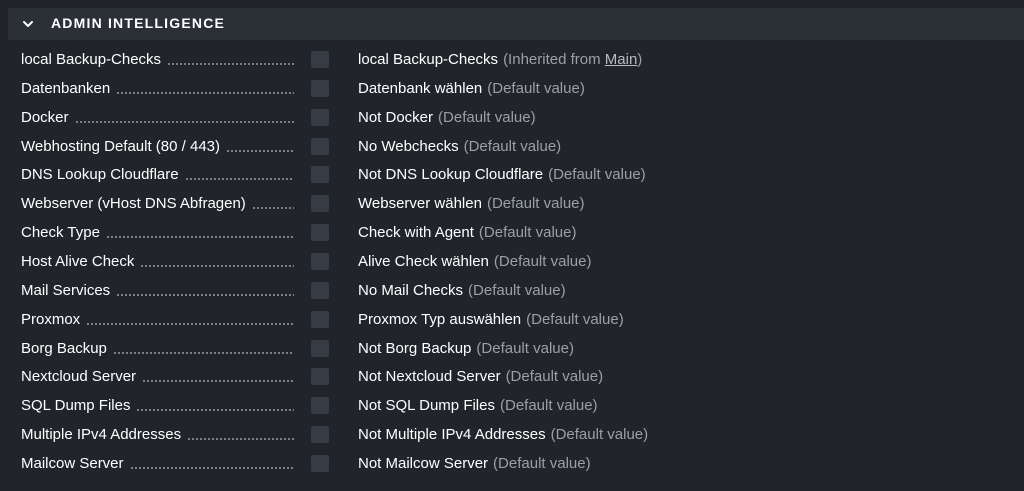 The height and width of the screenshot is (491, 1024). Describe the element at coordinates (157, 88) in the screenshot. I see `attribute-label-cell: Datenbanken` at that location.